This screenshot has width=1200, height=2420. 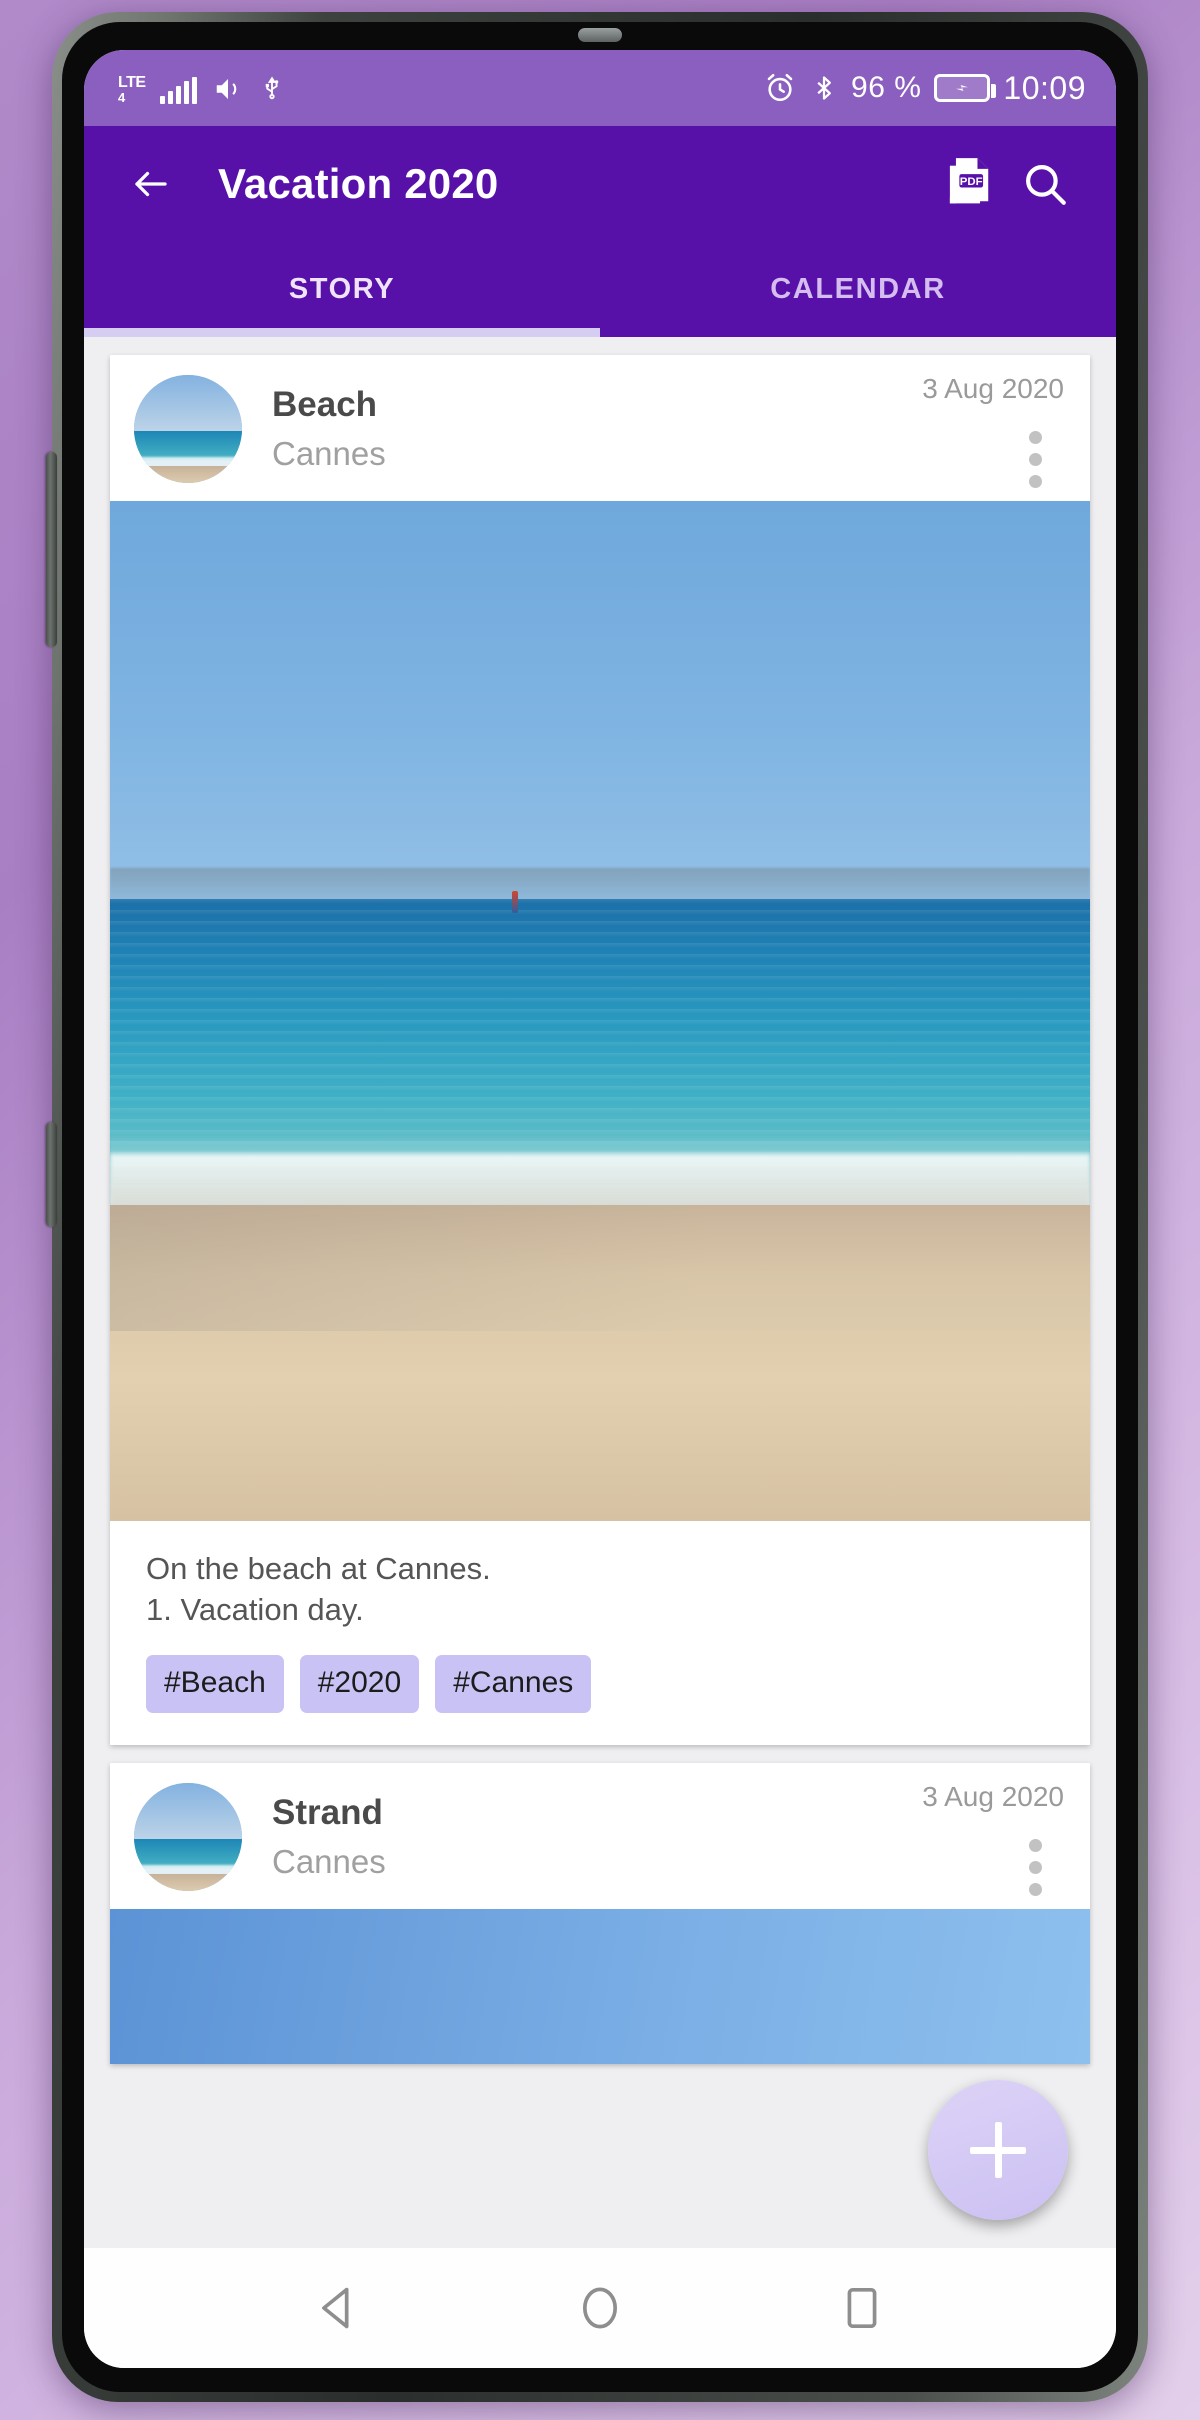 What do you see at coordinates (600, 1688) in the screenshot?
I see `entry-tags: #Beach #2020 #Cannes` at bounding box center [600, 1688].